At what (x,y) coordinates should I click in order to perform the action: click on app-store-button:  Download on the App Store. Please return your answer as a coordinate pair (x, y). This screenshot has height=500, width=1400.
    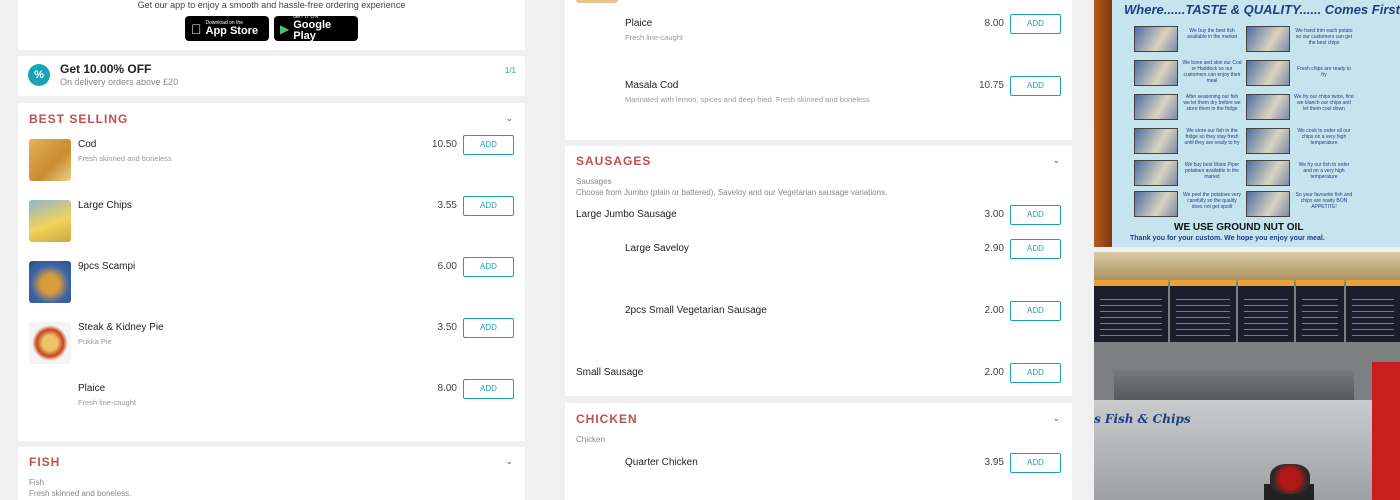
    Looking at the image, I should click on (227, 28).